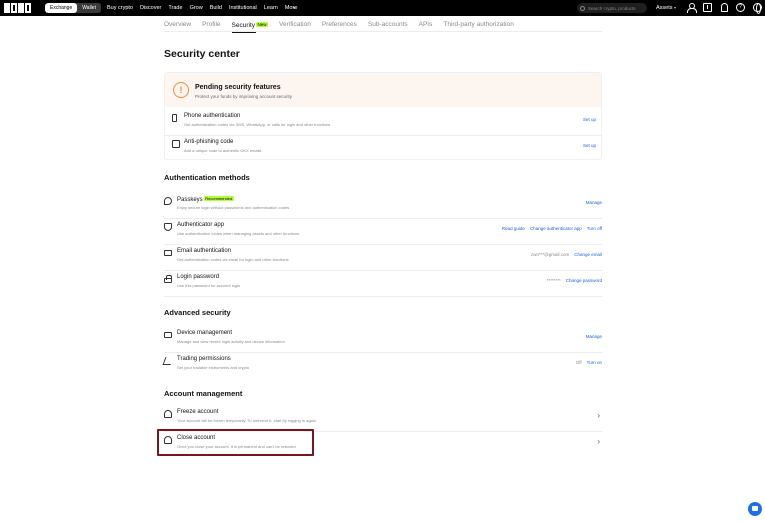  I want to click on change-authenticator-link: Change authenticator app, so click(556, 228).